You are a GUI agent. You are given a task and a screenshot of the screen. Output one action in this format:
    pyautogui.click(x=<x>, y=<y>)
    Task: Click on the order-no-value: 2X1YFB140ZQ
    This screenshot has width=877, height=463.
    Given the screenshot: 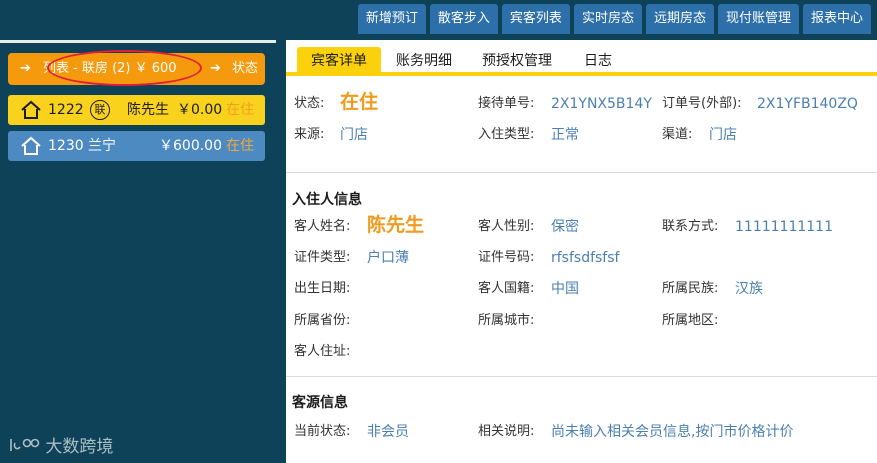 What is the action you would take?
    pyautogui.click(x=807, y=104)
    